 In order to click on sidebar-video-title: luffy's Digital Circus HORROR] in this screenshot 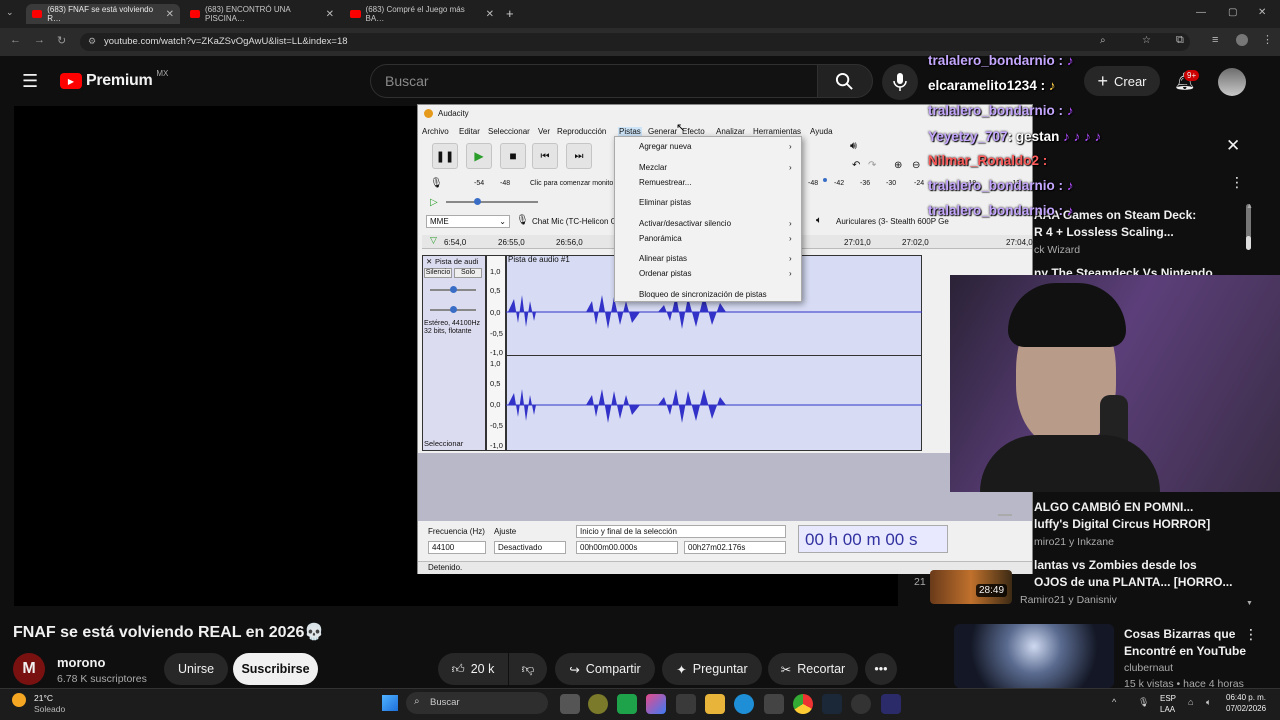, I will do `click(1122, 524)`.